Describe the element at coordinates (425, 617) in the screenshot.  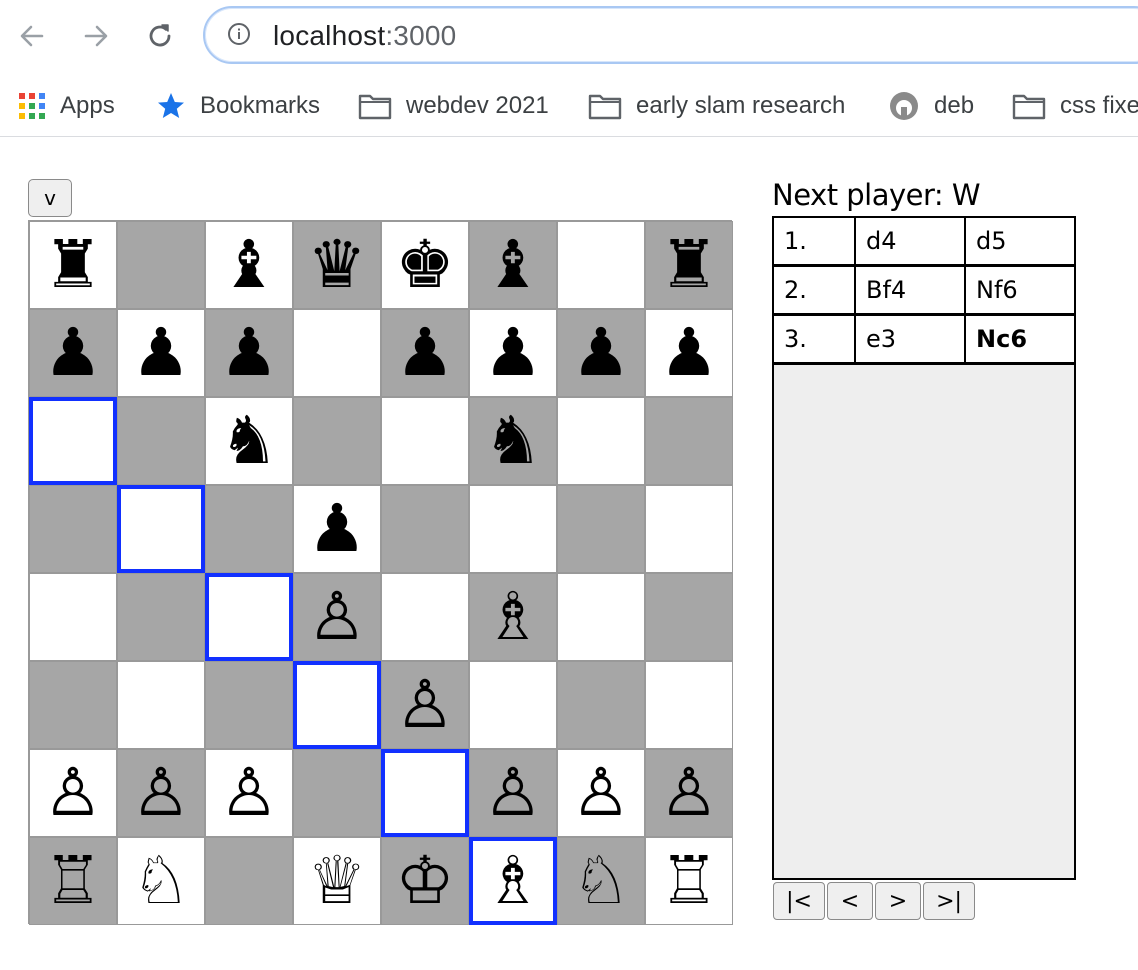
I see `square-e4` at that location.